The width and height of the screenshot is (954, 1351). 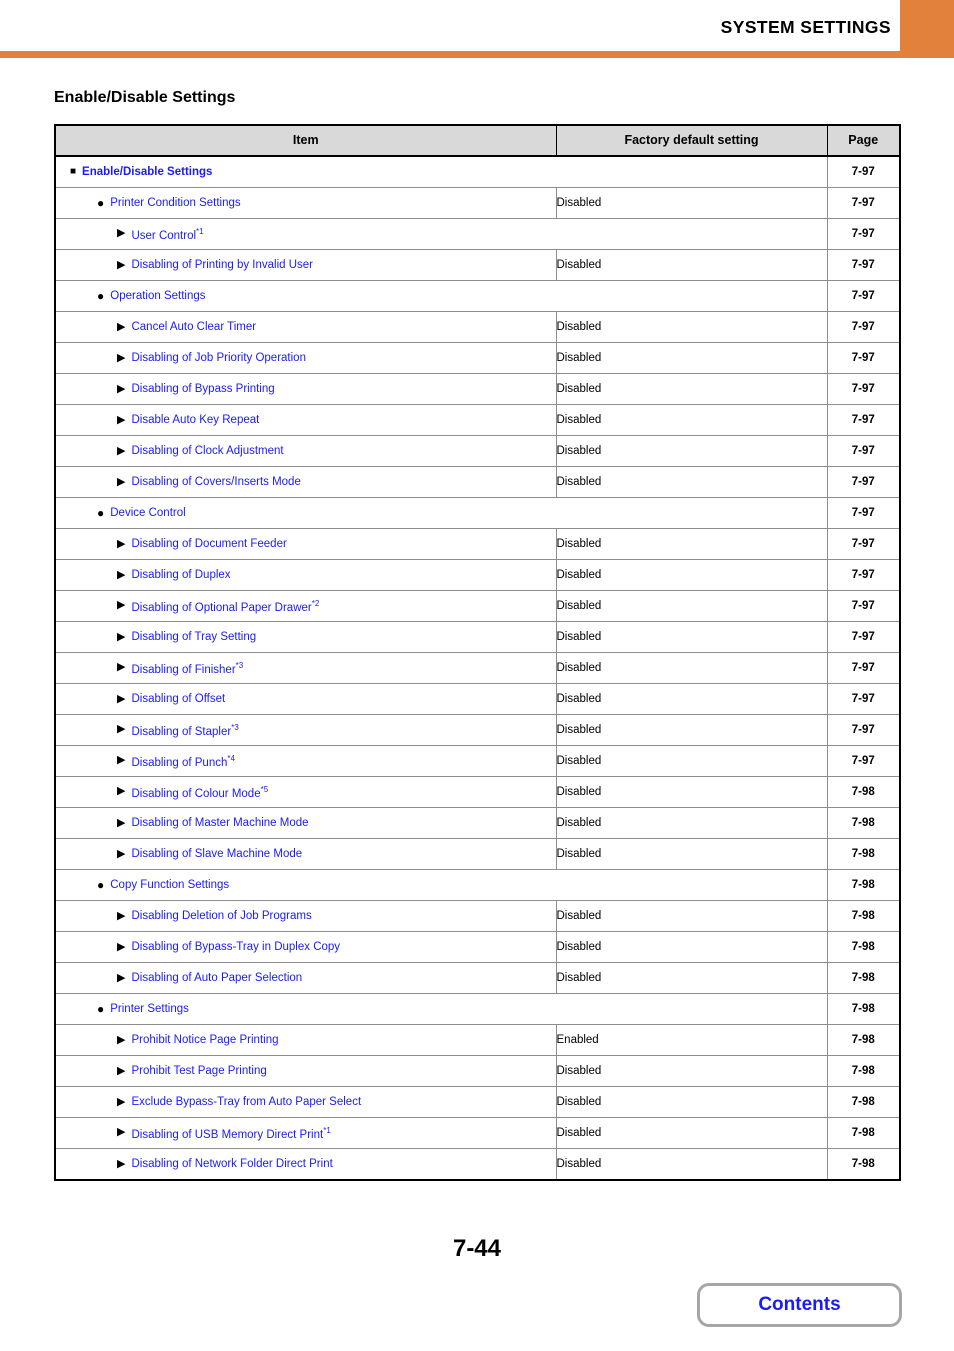 I want to click on row-item-link: Disabling of Covers/Inserts Mode, so click(x=215, y=482).